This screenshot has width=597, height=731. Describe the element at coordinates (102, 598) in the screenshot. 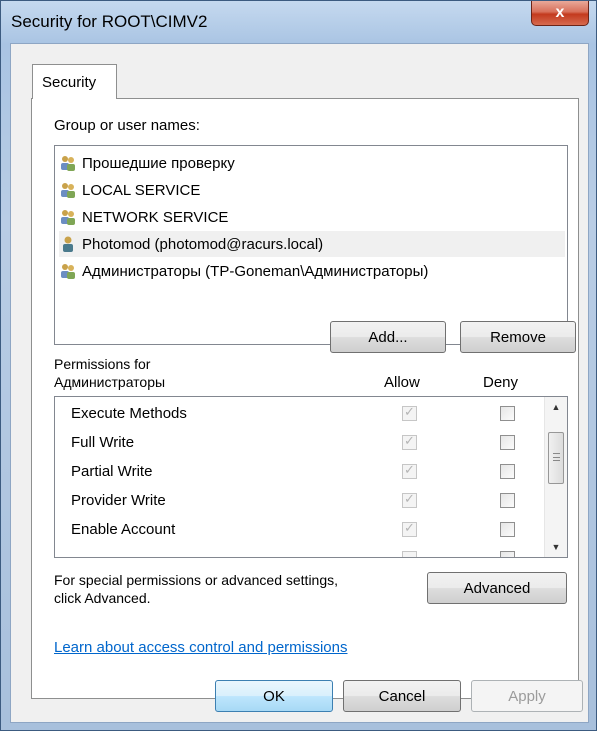

I see `click-advanced-text: click Advanced.` at that location.